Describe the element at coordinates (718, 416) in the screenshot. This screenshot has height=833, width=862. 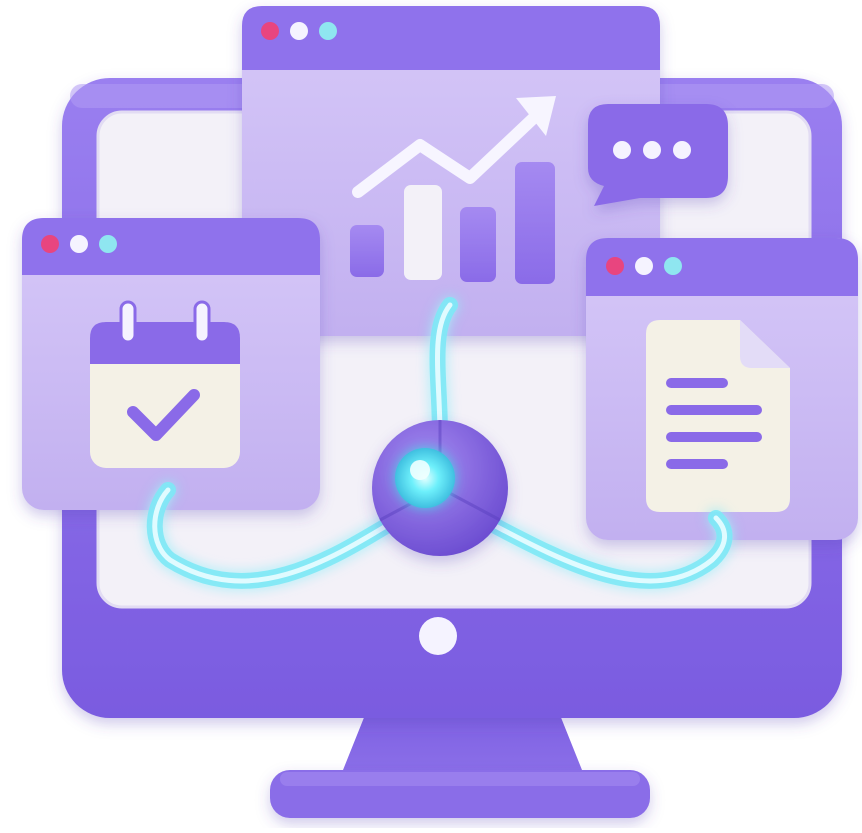
I see `document-icon` at that location.